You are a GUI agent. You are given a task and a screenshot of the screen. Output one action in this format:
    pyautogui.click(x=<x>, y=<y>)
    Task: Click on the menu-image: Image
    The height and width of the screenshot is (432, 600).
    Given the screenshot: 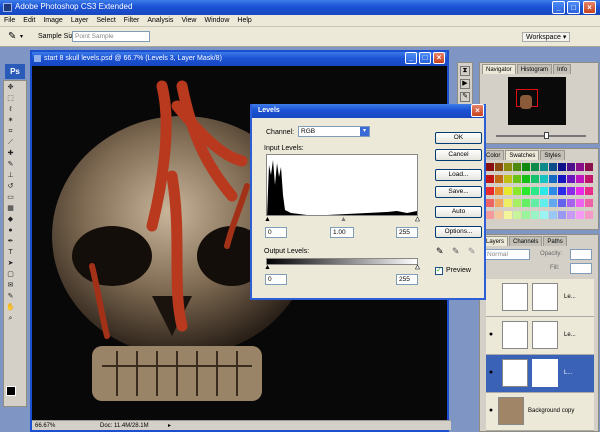 What is the action you would take?
    pyautogui.click(x=52, y=21)
    